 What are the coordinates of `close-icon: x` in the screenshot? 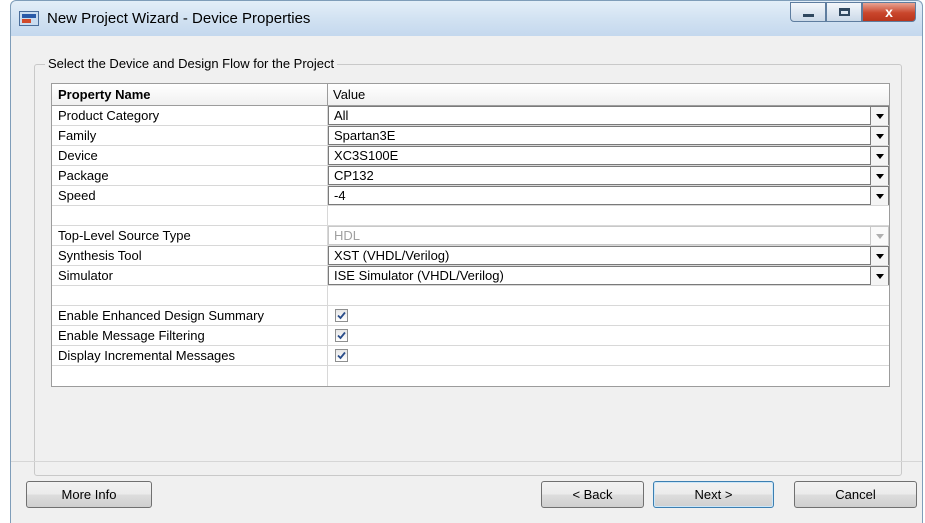 It's located at (889, 12).